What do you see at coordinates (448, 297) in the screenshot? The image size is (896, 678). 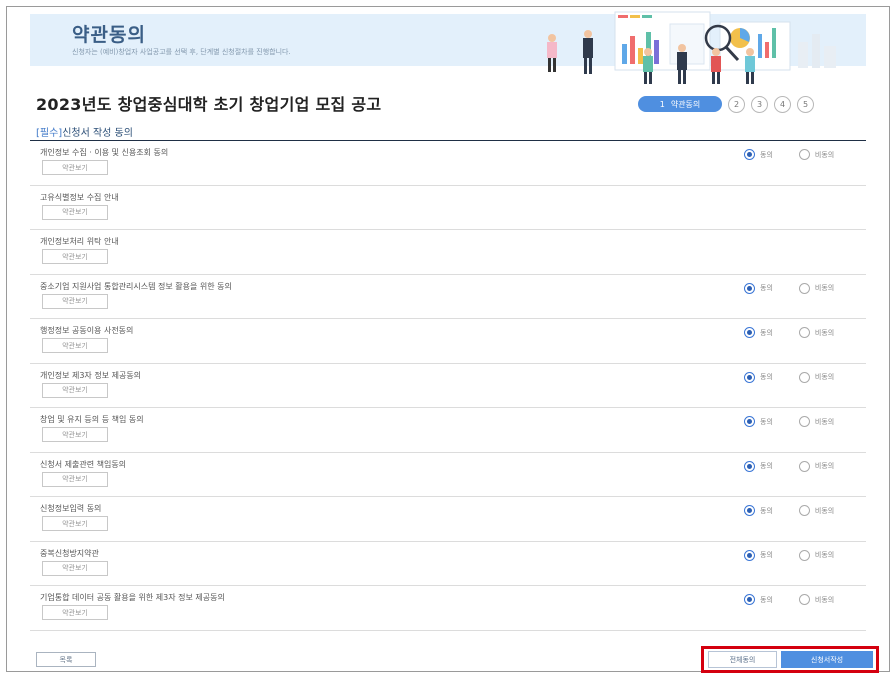 I see `terms-row: 중소기업 지원사업 통합관리시스템 정보 활용을 위한 동의약관보기 동의 비동의` at bounding box center [448, 297].